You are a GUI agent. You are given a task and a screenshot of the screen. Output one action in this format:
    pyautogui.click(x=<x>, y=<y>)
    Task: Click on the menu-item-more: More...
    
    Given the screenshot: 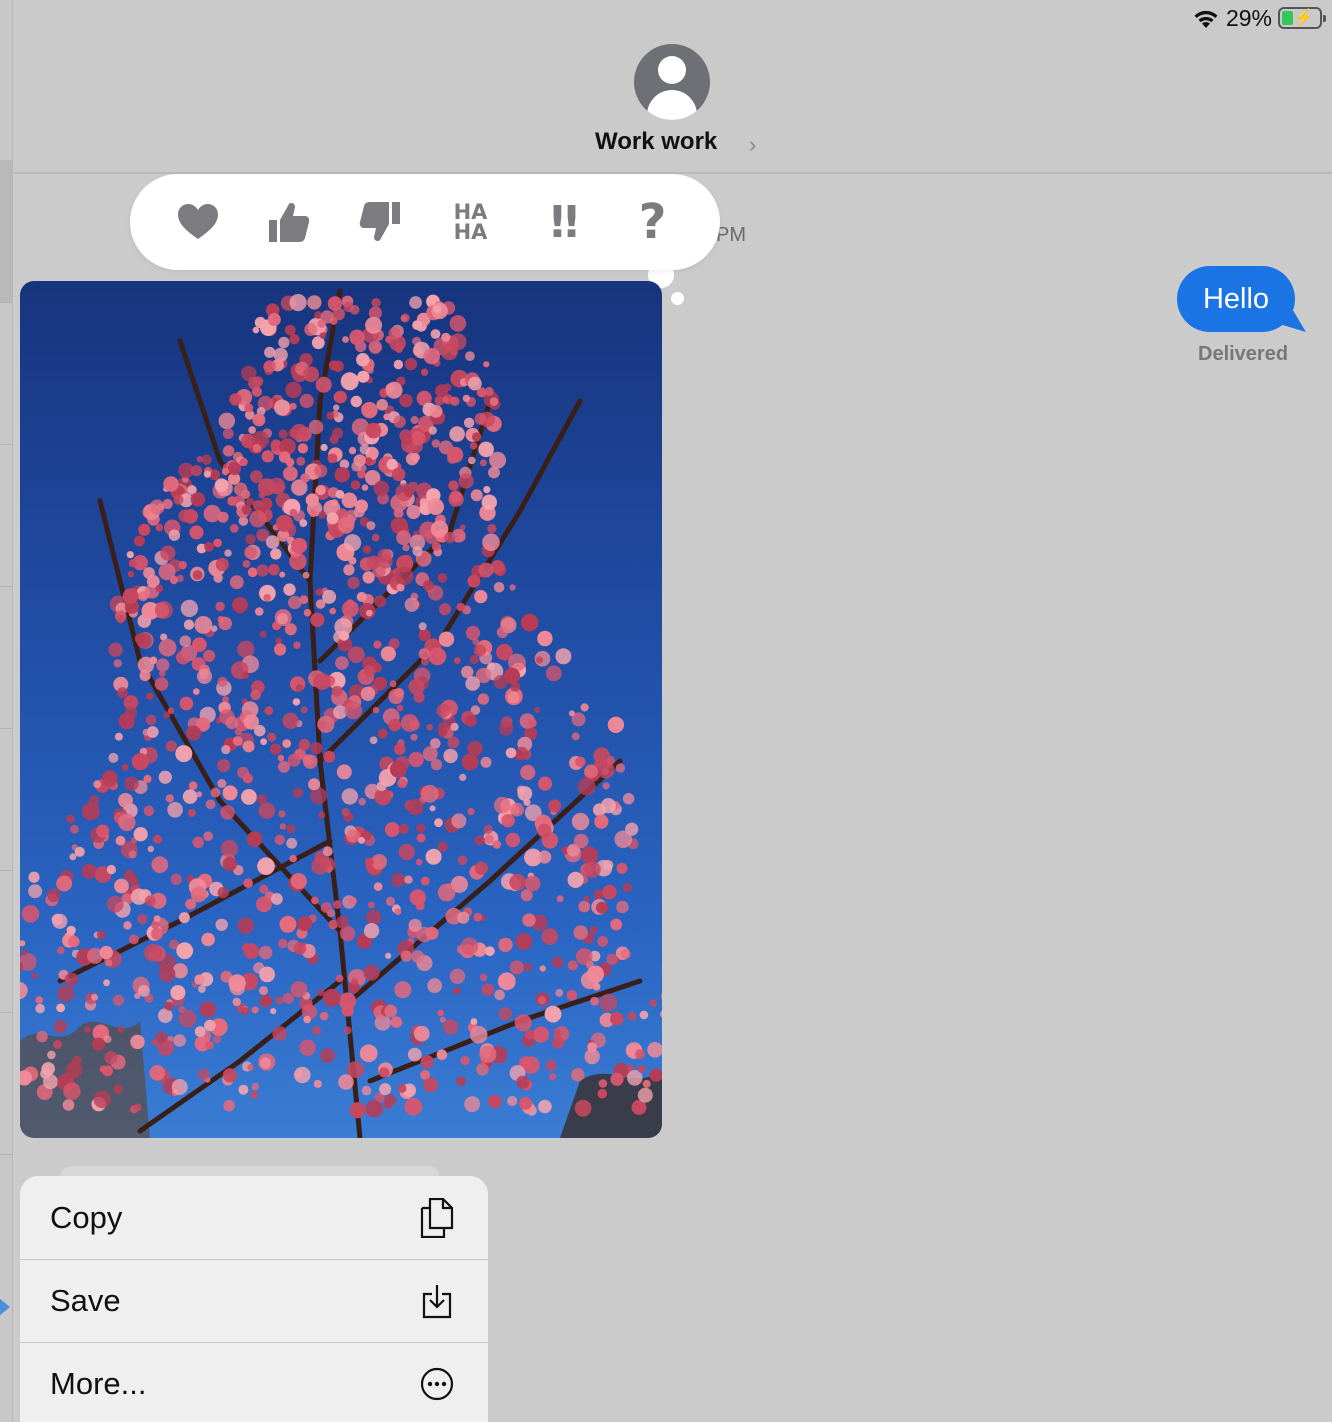 What is the action you would take?
    pyautogui.click(x=254, y=1382)
    